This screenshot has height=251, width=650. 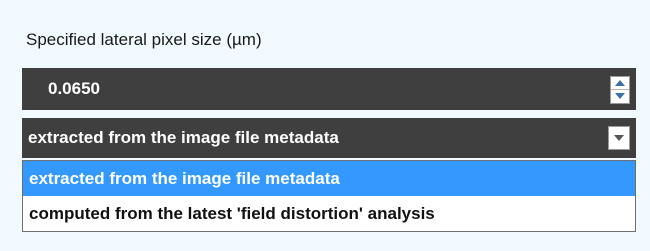 What do you see at coordinates (329, 178) in the screenshot?
I see `option-image-metadata: extracted from the image file metadata` at bounding box center [329, 178].